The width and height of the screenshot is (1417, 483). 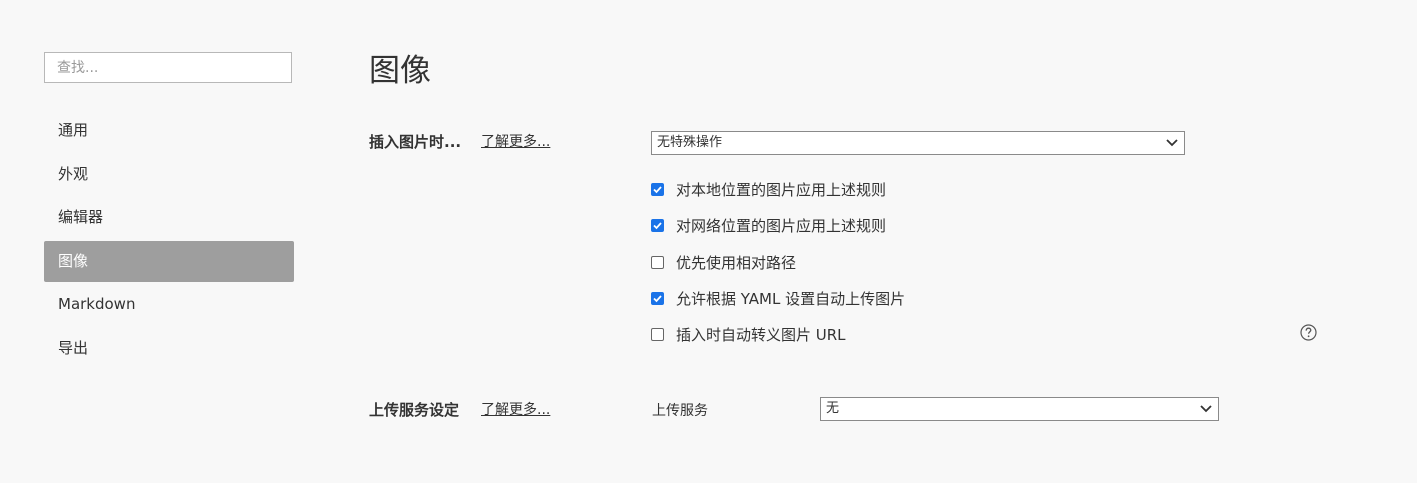 What do you see at coordinates (169, 348) in the screenshot?
I see `sidebar-item-export: 导出` at bounding box center [169, 348].